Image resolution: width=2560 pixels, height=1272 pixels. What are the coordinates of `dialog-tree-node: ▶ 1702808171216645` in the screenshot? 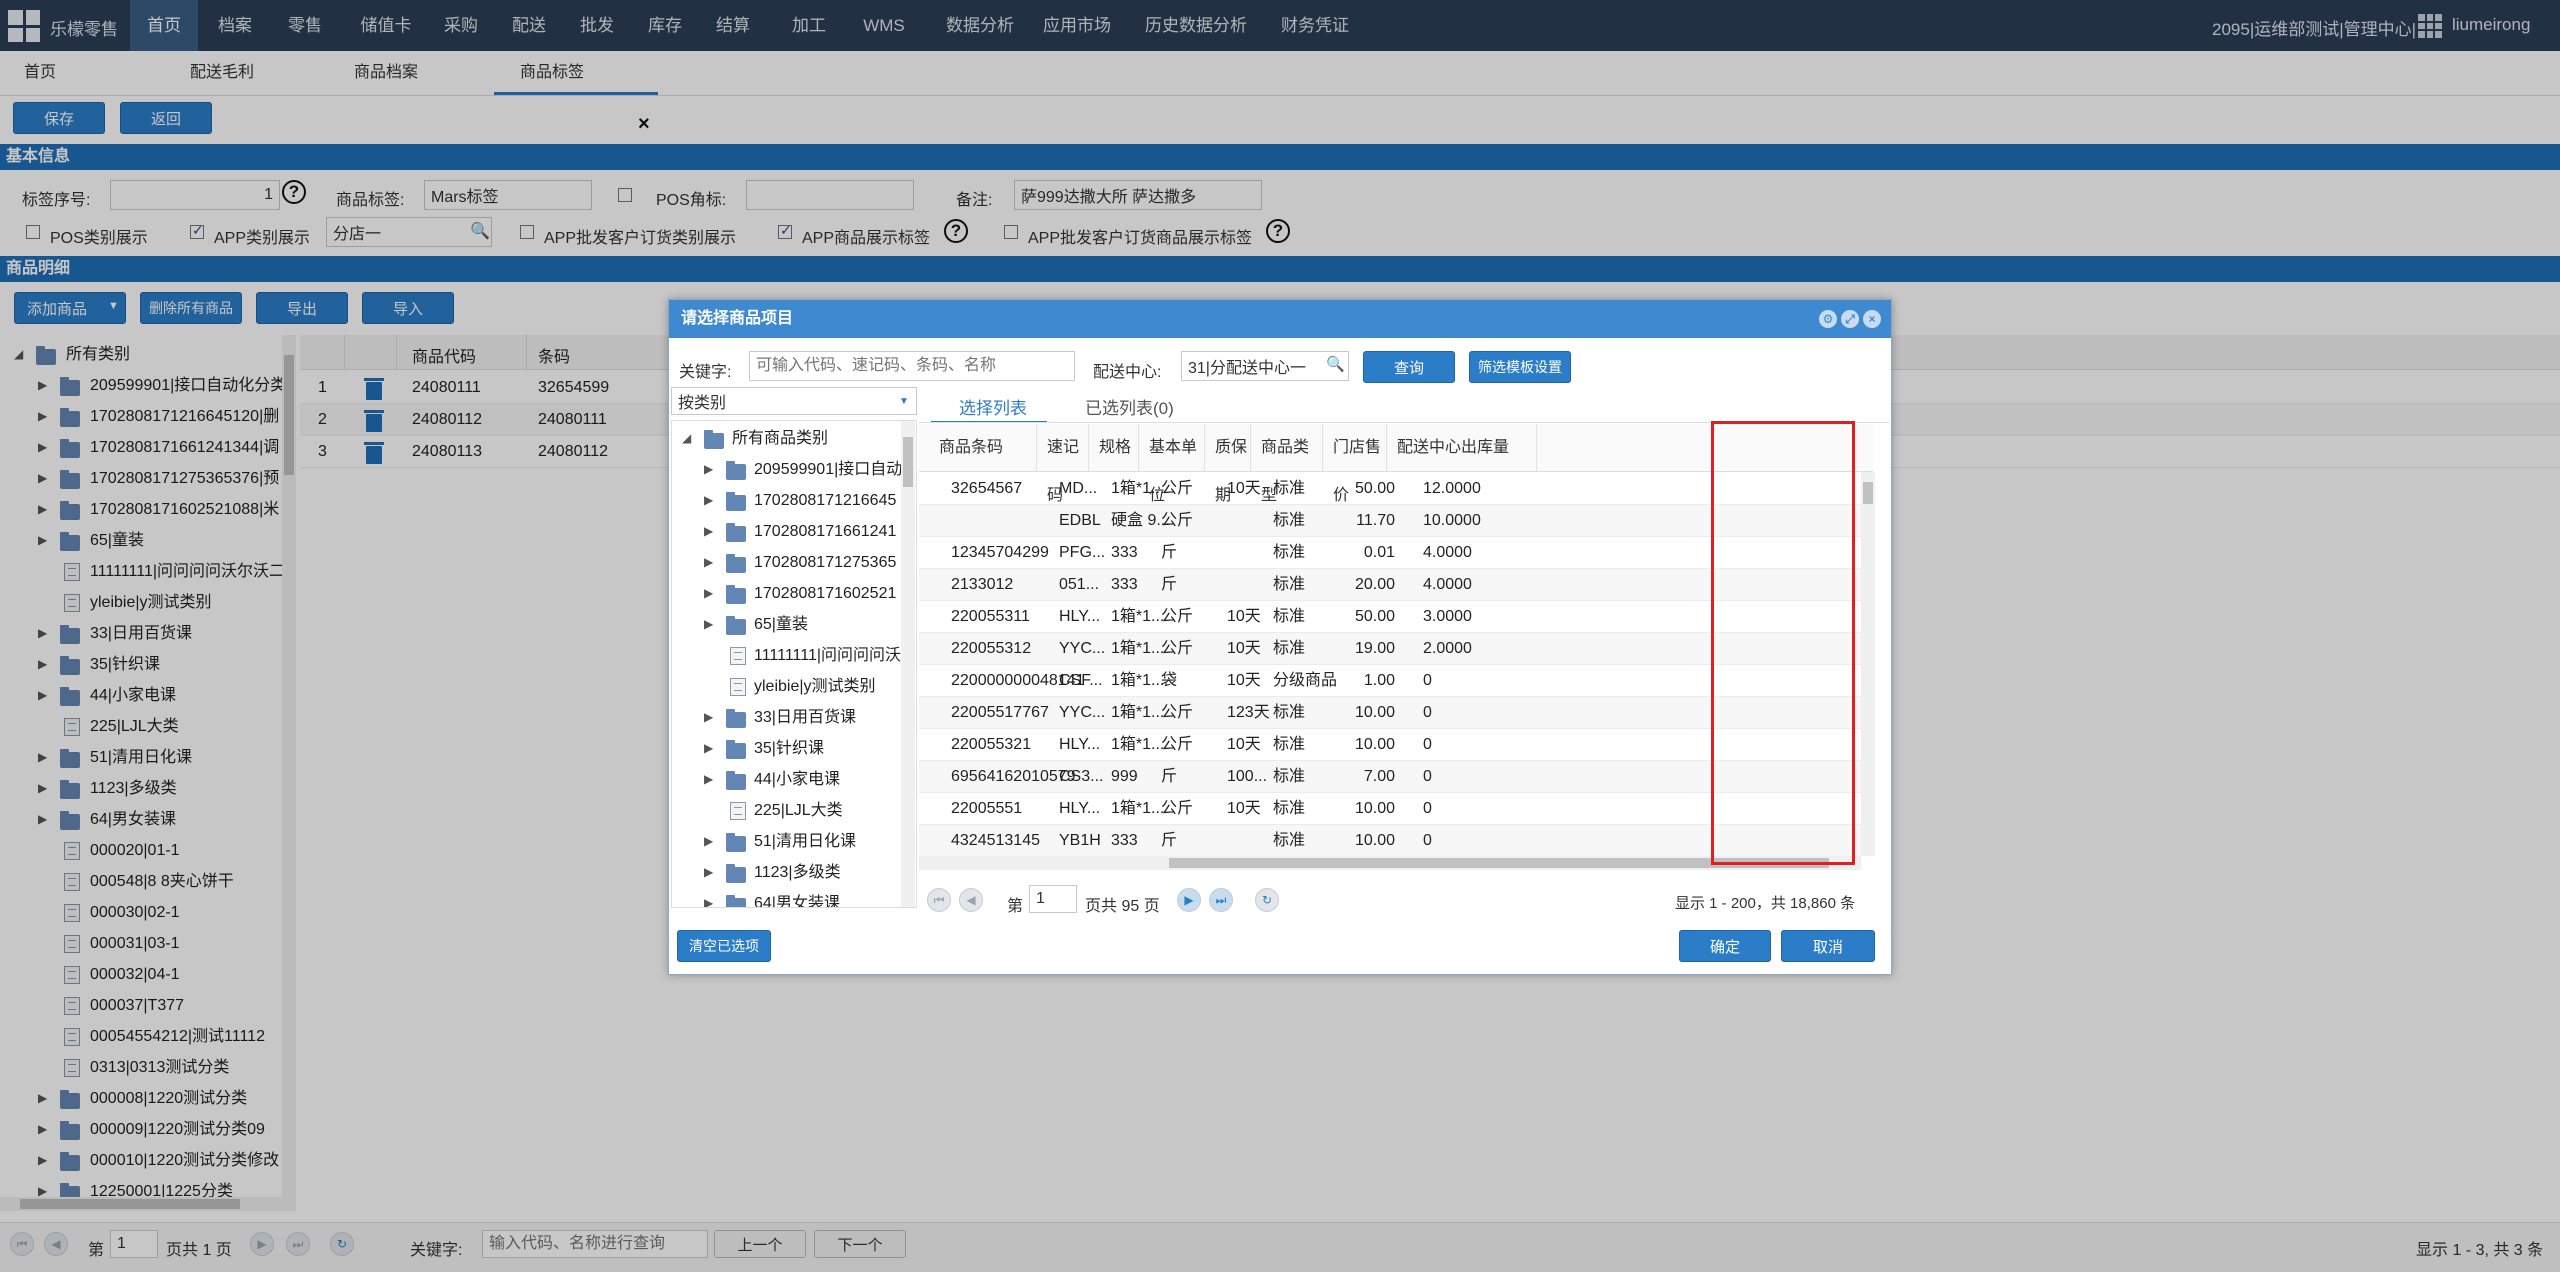 It's located at (787, 500).